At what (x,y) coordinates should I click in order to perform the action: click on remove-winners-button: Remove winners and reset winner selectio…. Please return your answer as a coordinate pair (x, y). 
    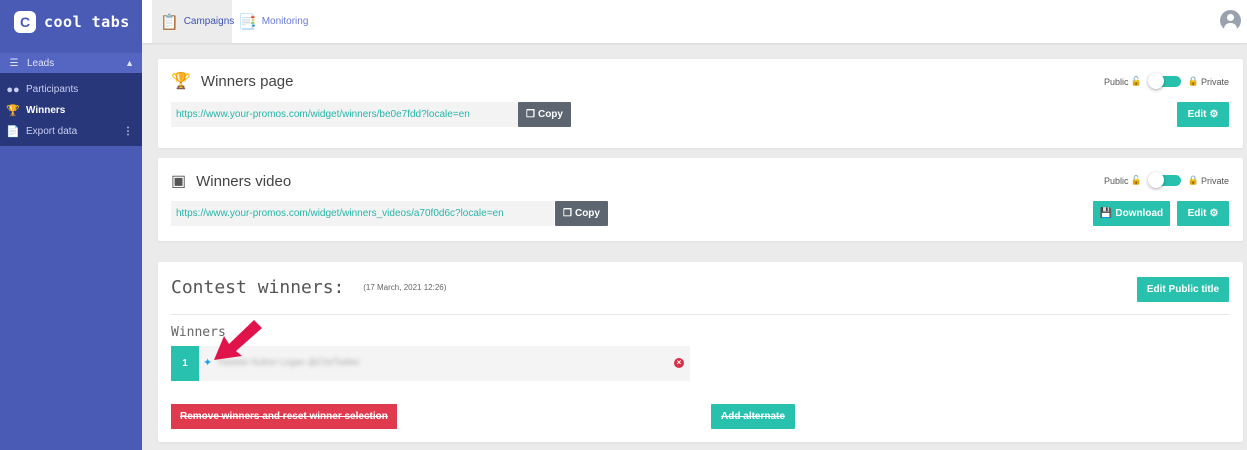
    Looking at the image, I should click on (284, 416).